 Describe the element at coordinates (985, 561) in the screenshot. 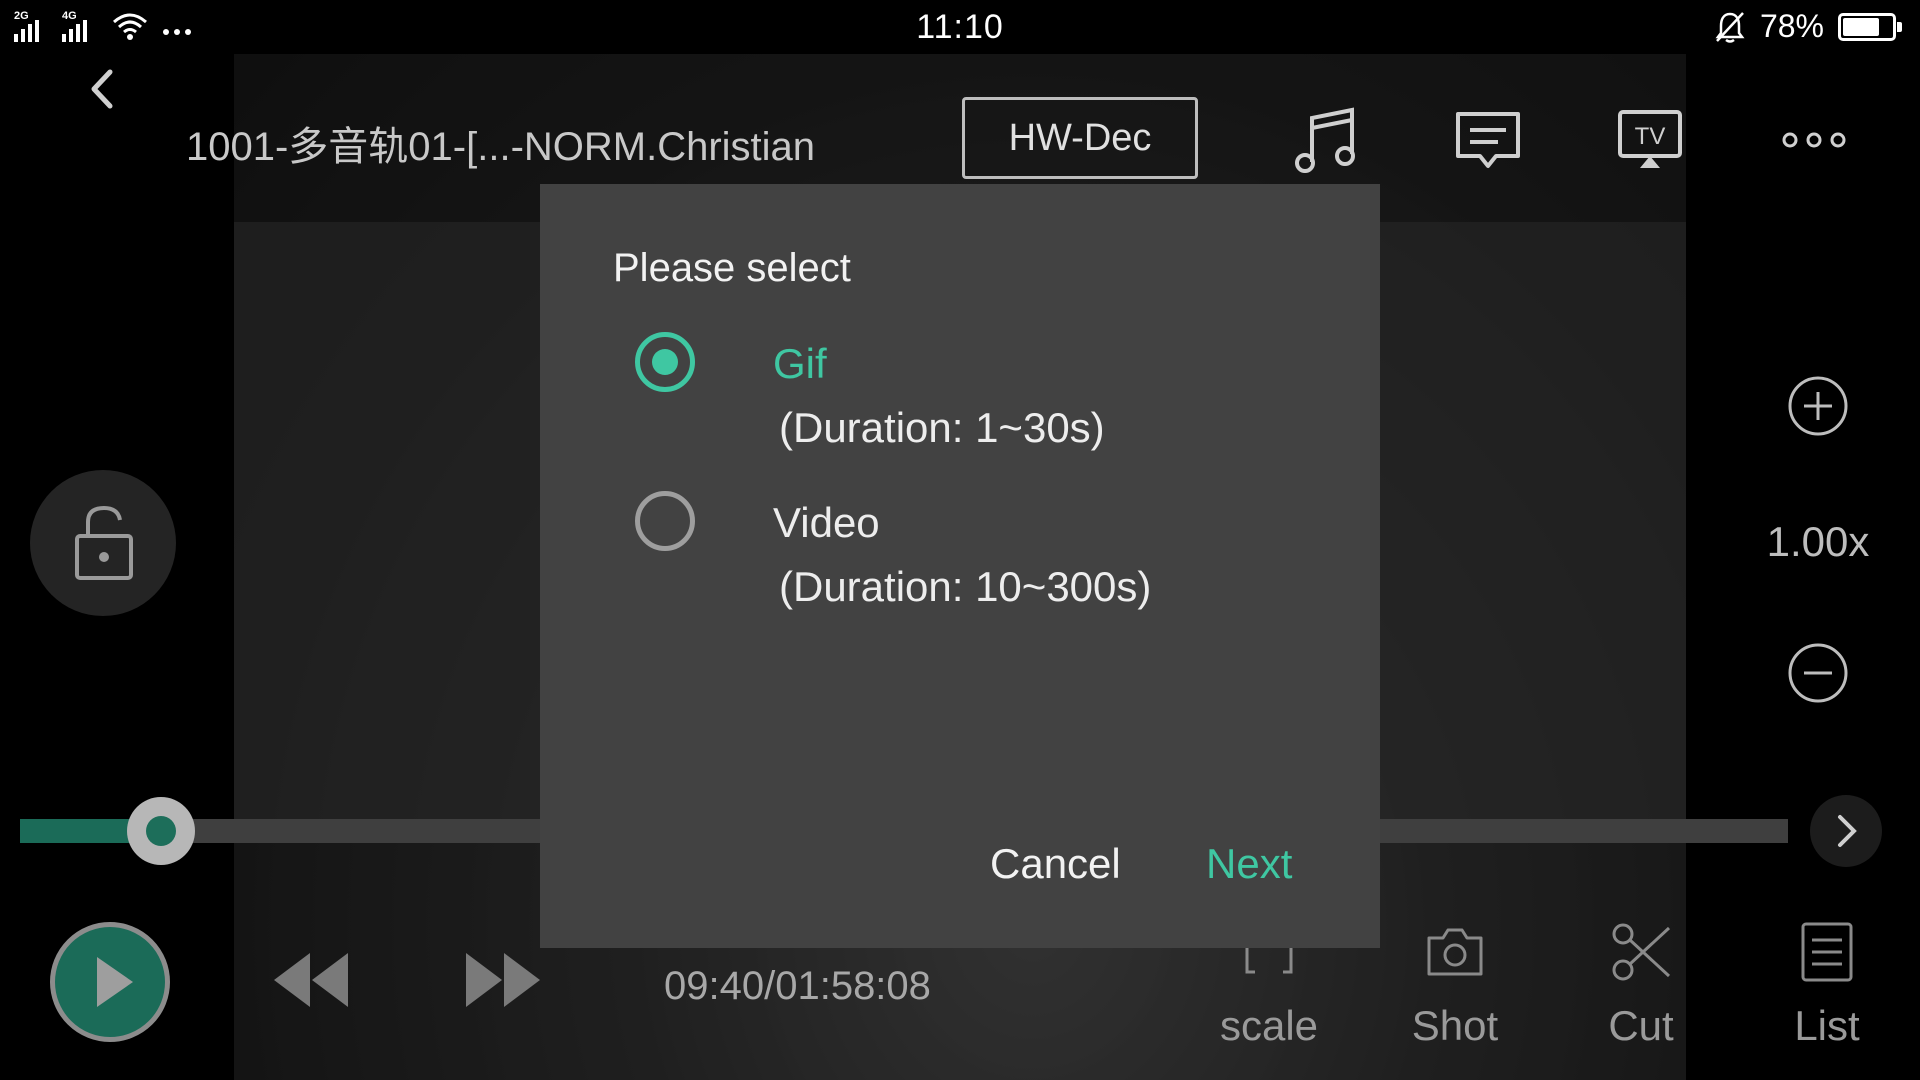

I see `option-video: Video (Duration: 10~300s)` at that location.